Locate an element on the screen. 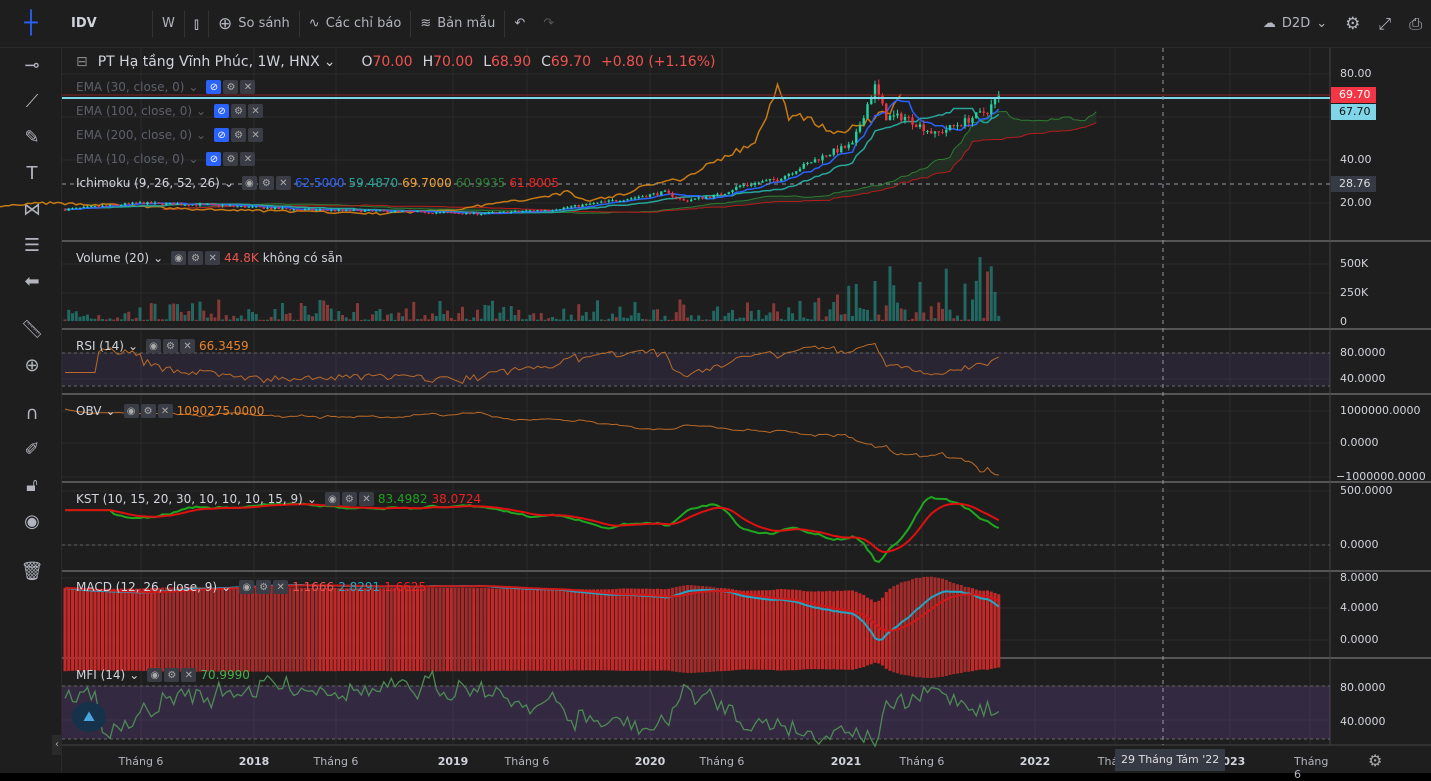  study-label: MACD (12, 26, close, 9) is located at coordinates (147, 587).